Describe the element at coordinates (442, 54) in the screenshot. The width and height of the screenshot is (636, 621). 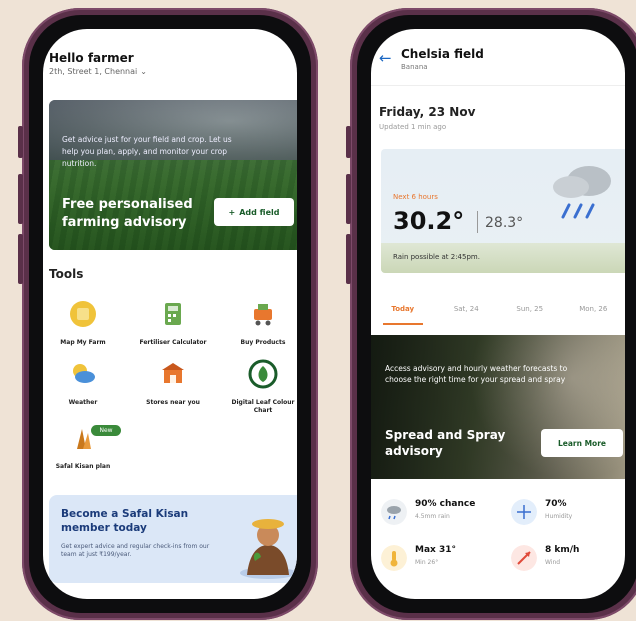
I see `field-name: Chelsia field` at that location.